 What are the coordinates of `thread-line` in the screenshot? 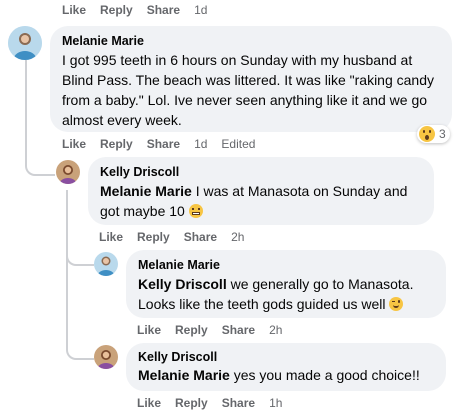 It's located at (67, 270).